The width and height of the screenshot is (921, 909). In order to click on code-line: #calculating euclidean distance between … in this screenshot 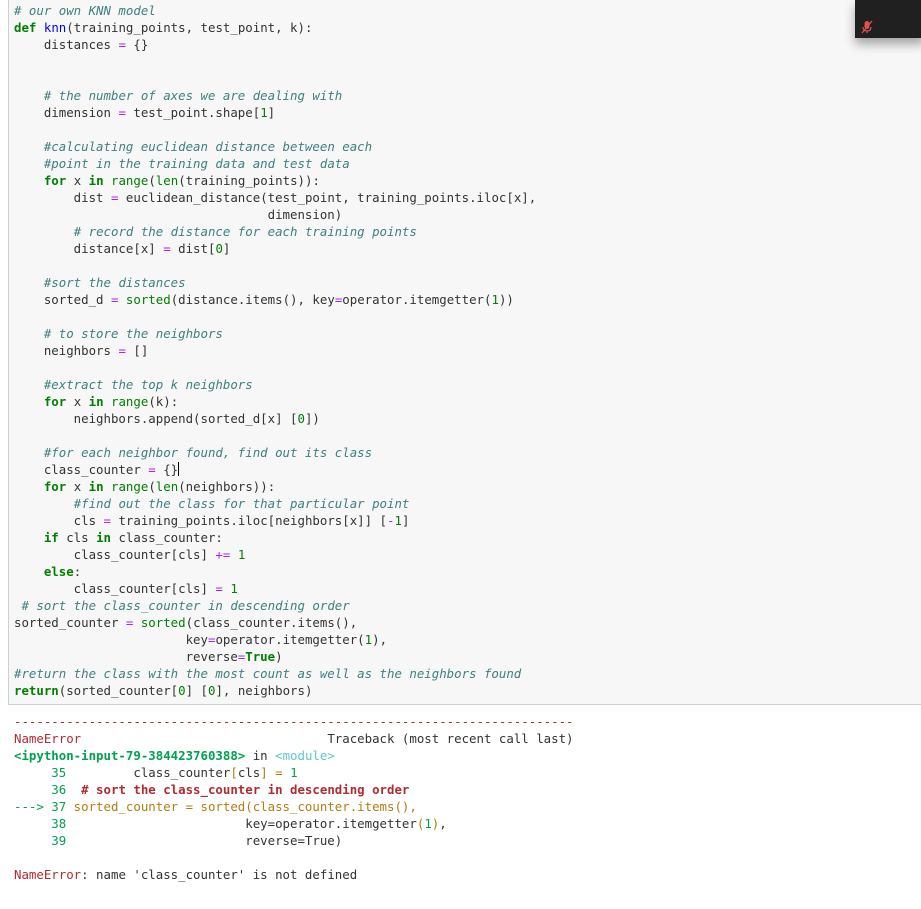, I will do `click(275, 146)`.